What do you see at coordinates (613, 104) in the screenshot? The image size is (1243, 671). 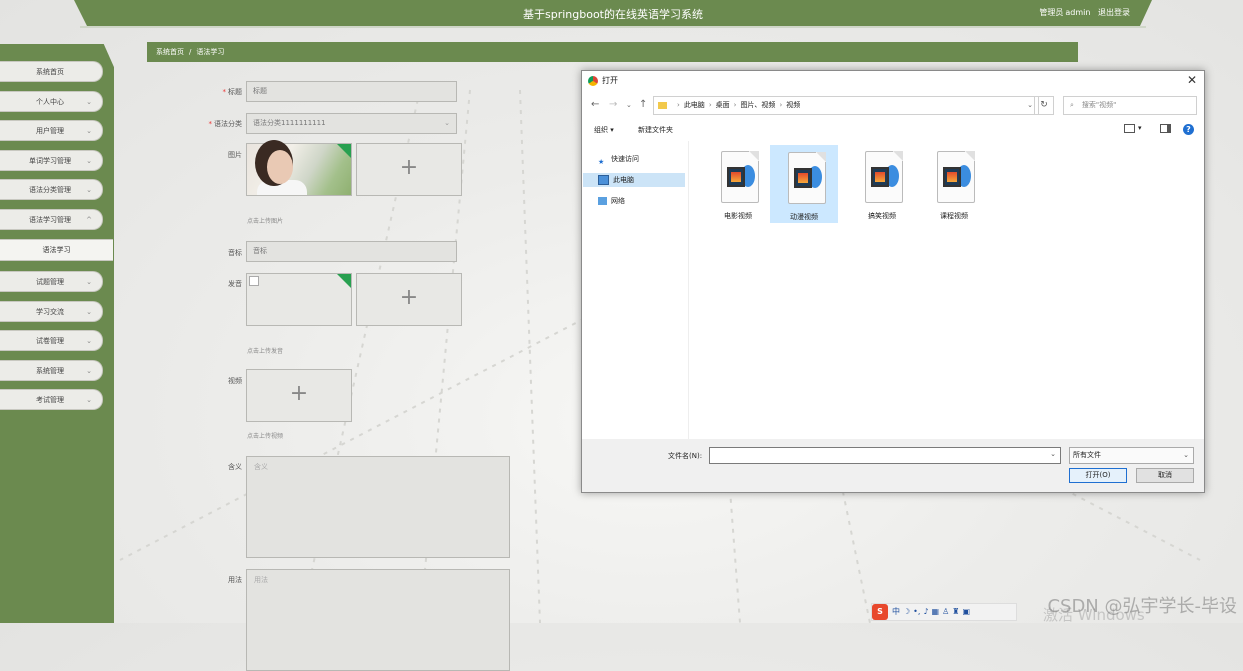 I see `forward-arrow-icon: →` at bounding box center [613, 104].